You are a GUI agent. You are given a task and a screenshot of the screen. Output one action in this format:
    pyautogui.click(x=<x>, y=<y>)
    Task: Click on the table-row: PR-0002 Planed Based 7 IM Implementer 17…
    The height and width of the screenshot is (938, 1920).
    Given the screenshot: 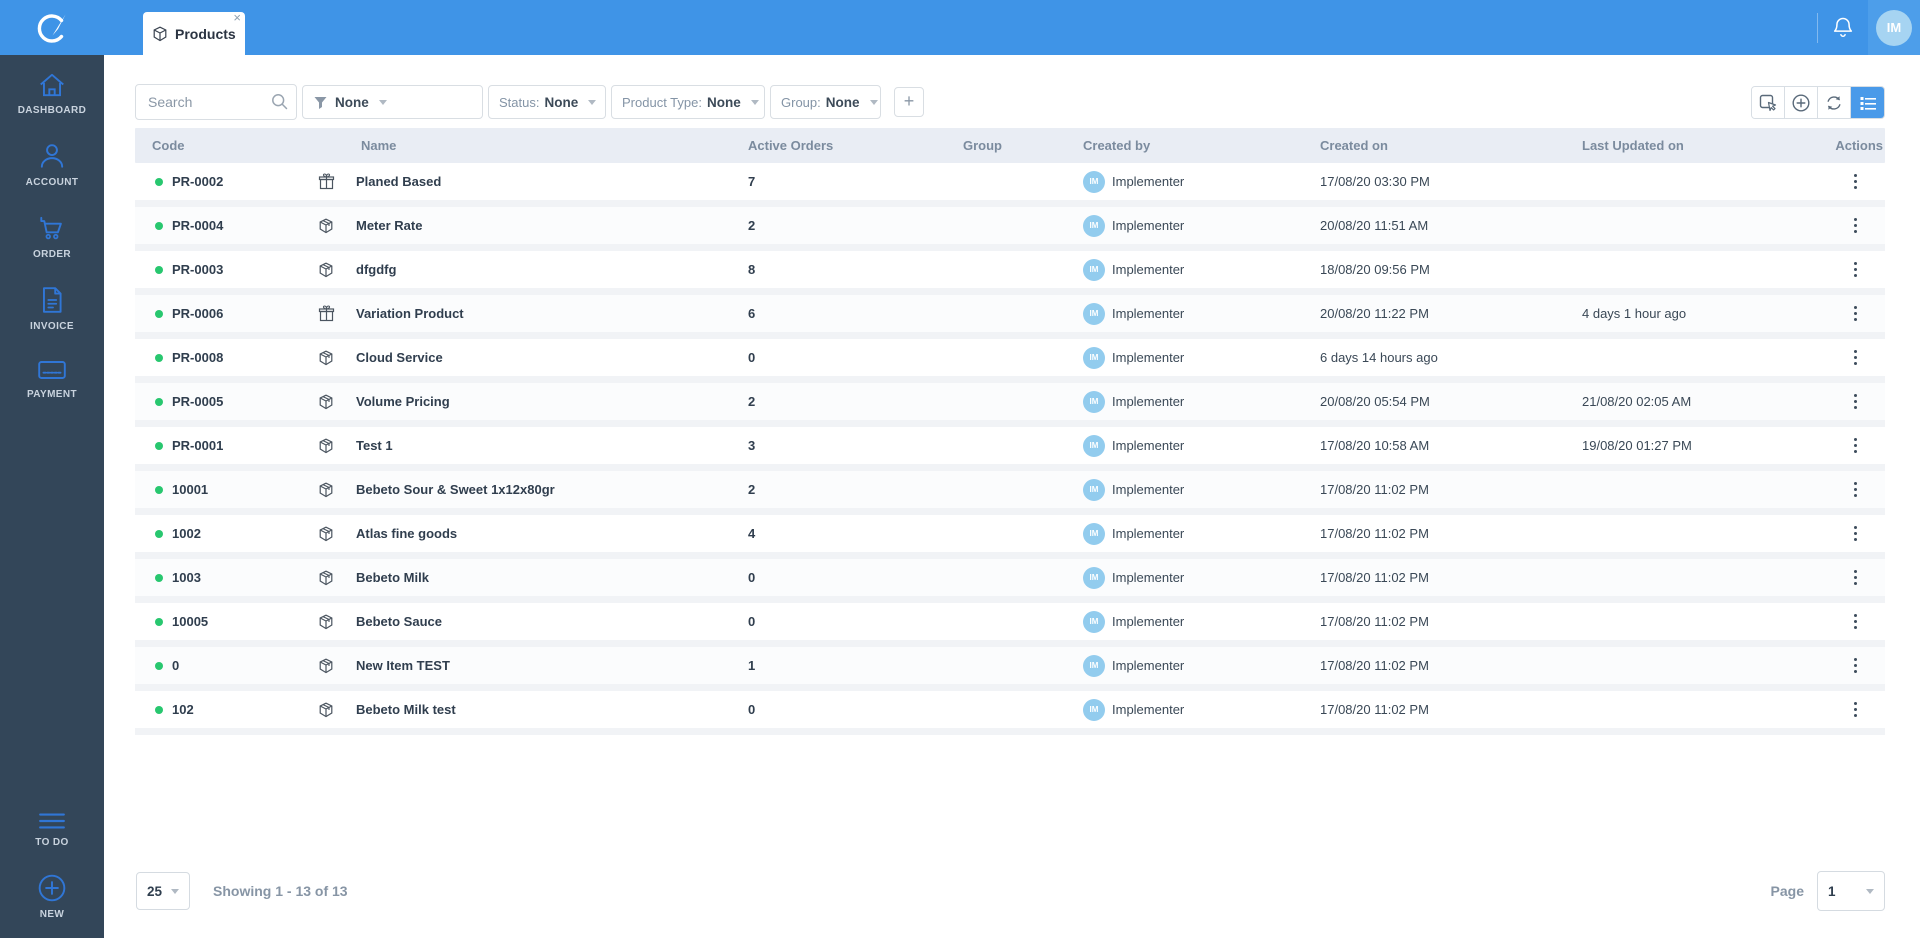 What is the action you would take?
    pyautogui.click(x=1010, y=185)
    